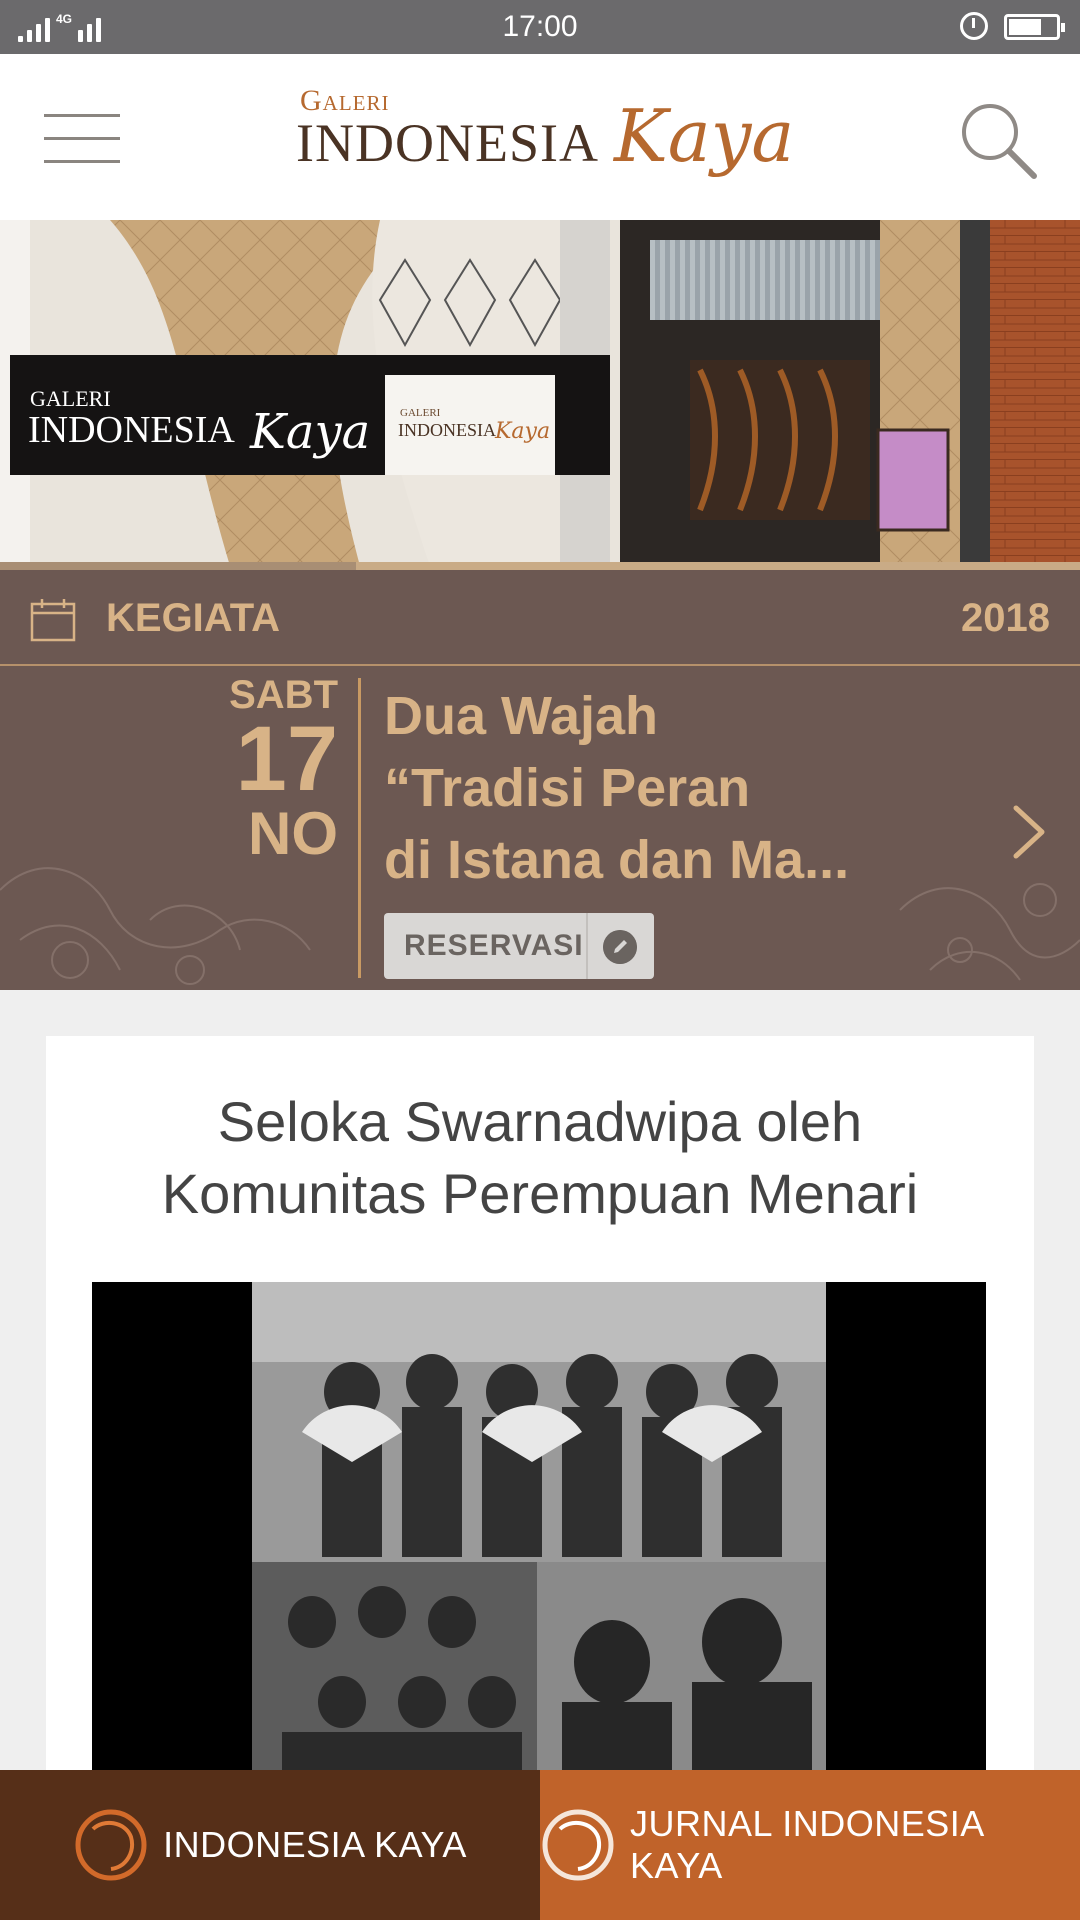 Image resolution: width=1080 pixels, height=1920 pixels. What do you see at coordinates (293, 833) in the screenshot?
I see `event-month: NO` at bounding box center [293, 833].